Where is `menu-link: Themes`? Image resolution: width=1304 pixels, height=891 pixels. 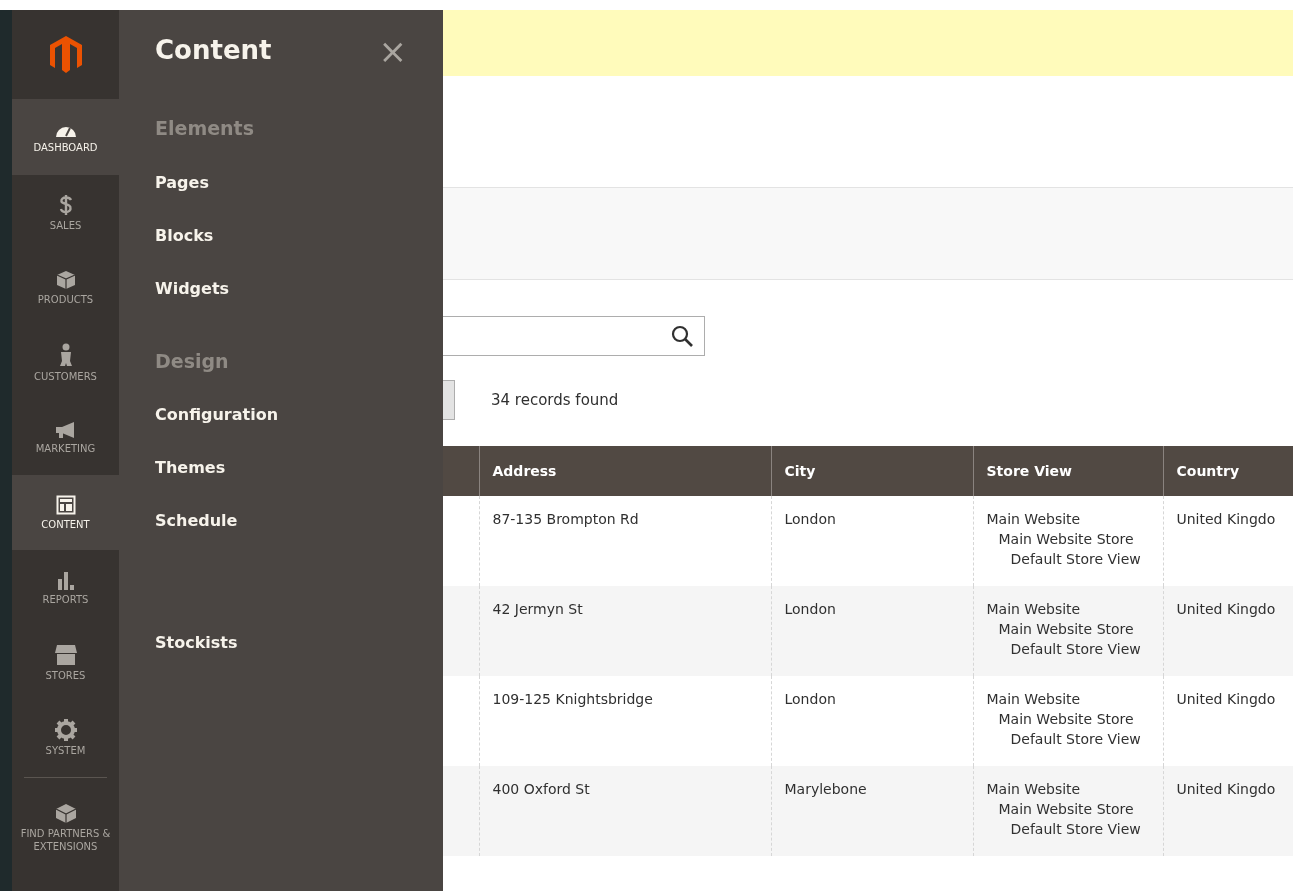 menu-link: Themes is located at coordinates (281, 468).